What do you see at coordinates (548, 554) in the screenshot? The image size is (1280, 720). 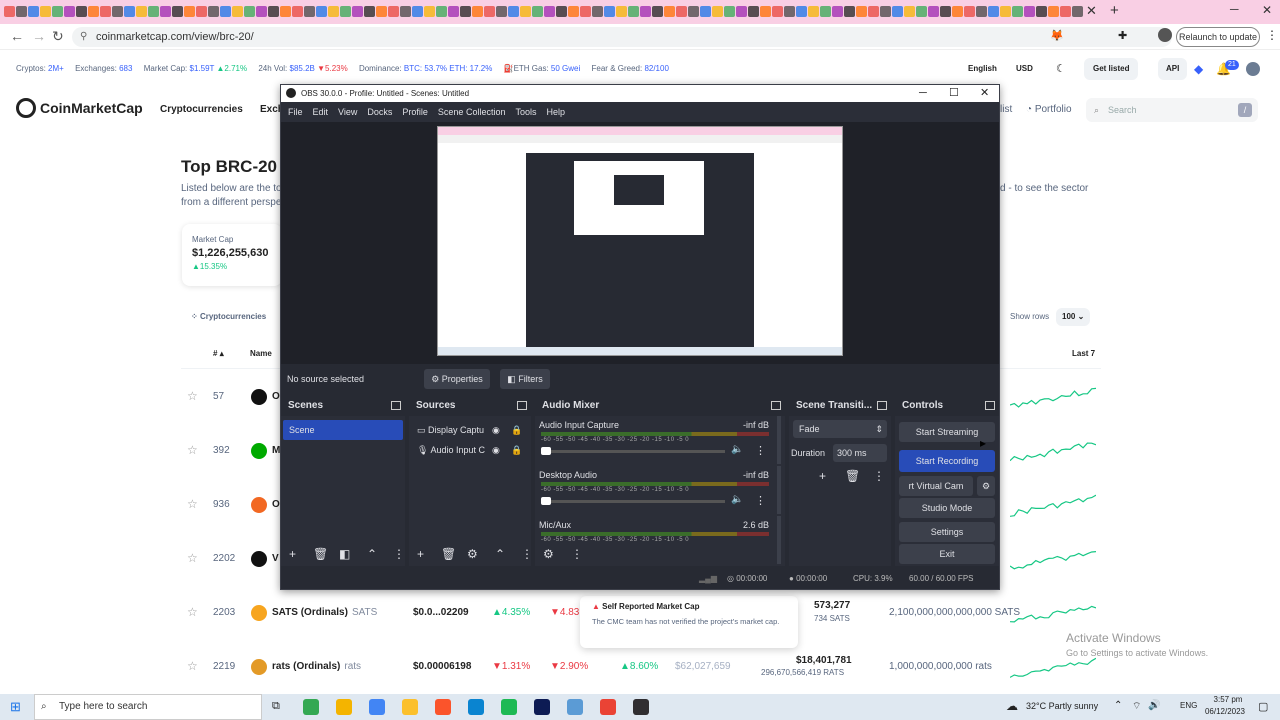 I see `advanced-audio-icon: ⚙` at bounding box center [548, 554].